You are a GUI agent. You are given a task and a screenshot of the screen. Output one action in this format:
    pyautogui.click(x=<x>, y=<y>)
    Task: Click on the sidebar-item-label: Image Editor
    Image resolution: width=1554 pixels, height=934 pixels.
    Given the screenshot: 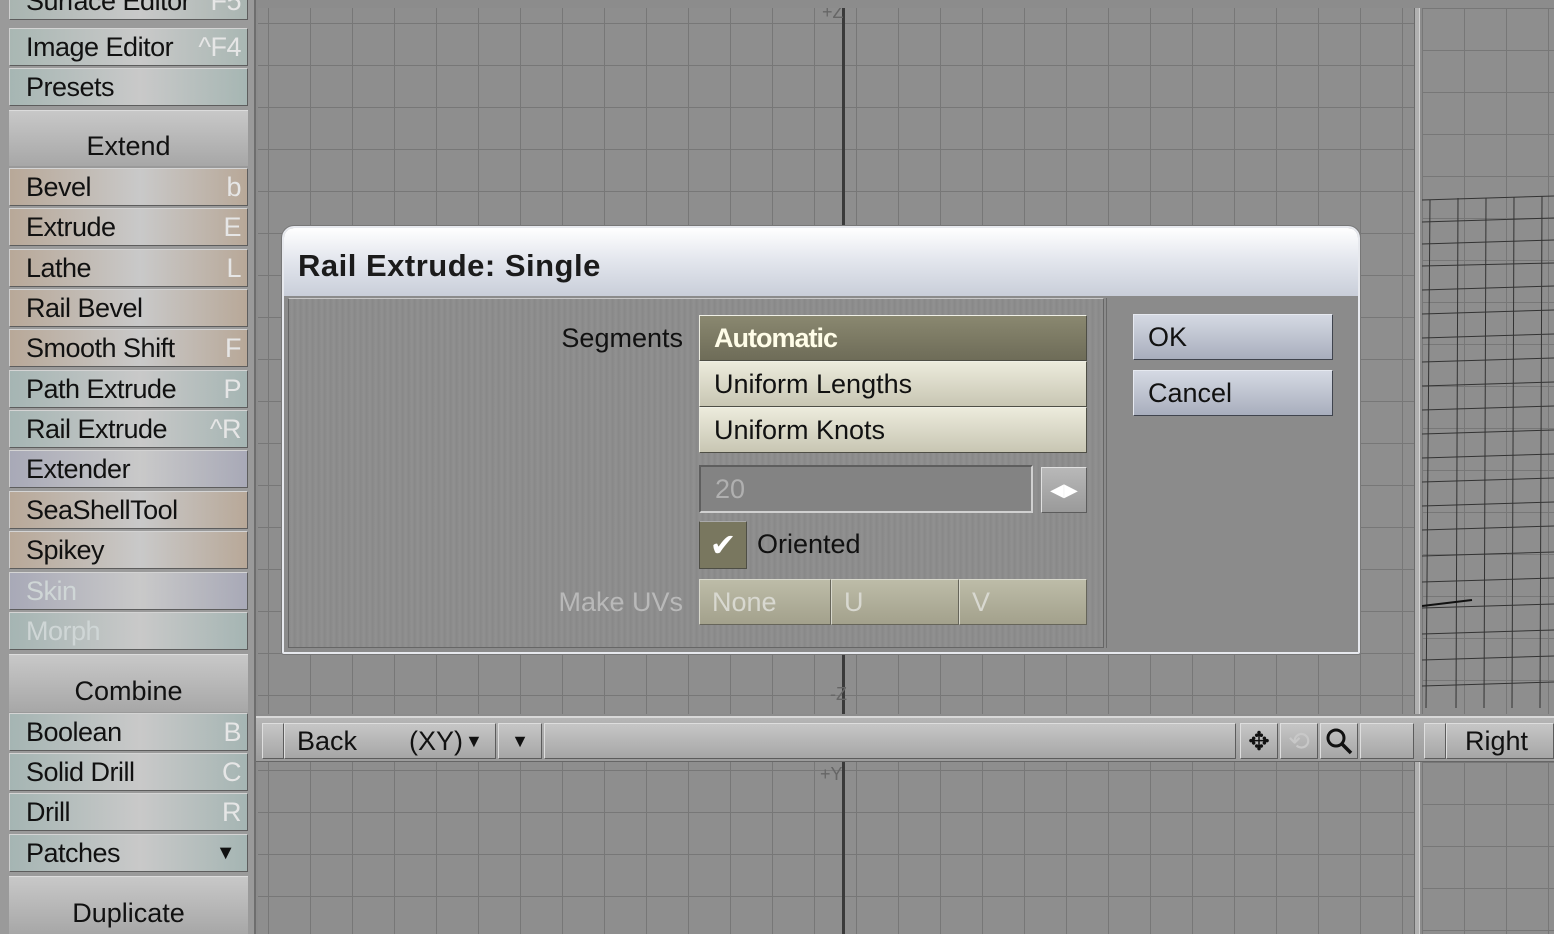 What is the action you would take?
    pyautogui.click(x=100, y=47)
    